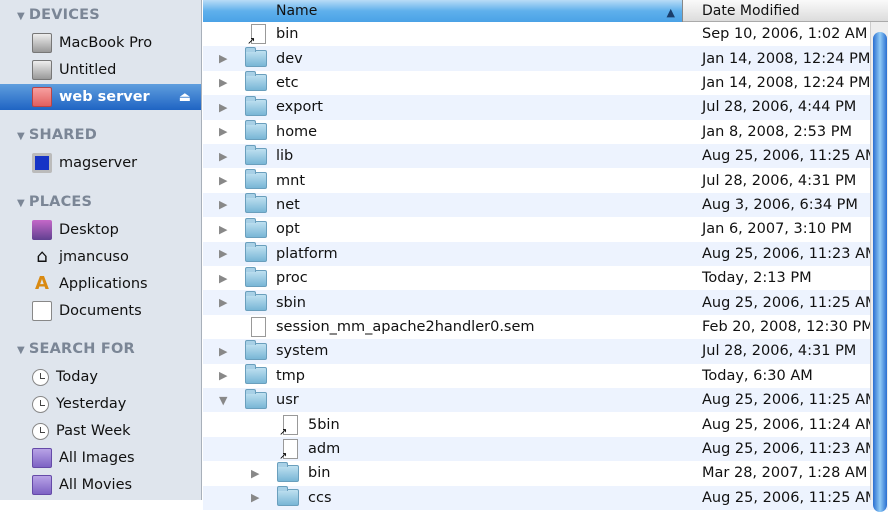 The height and width of the screenshot is (512, 888). What do you see at coordinates (545, 58) in the screenshot?
I see `file-row: ▶ dev Jan 14, 2008, 12:24 PM` at bounding box center [545, 58].